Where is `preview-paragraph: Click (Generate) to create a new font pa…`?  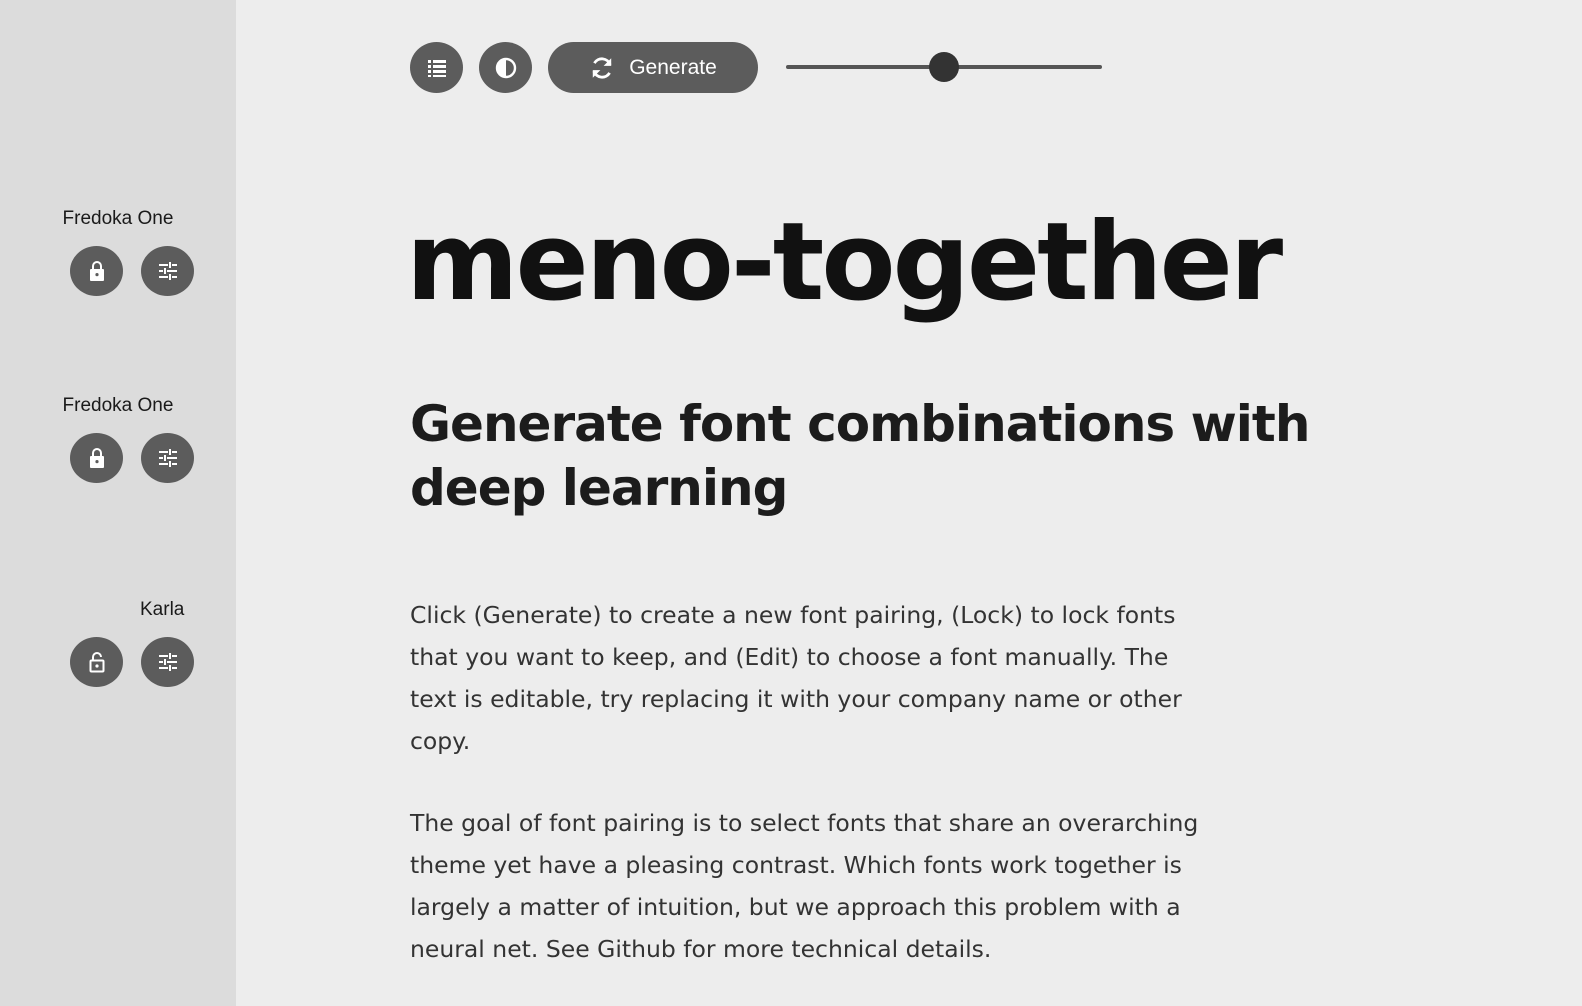 preview-paragraph: Click (Generate) to create a new font pa… is located at coordinates (815, 678).